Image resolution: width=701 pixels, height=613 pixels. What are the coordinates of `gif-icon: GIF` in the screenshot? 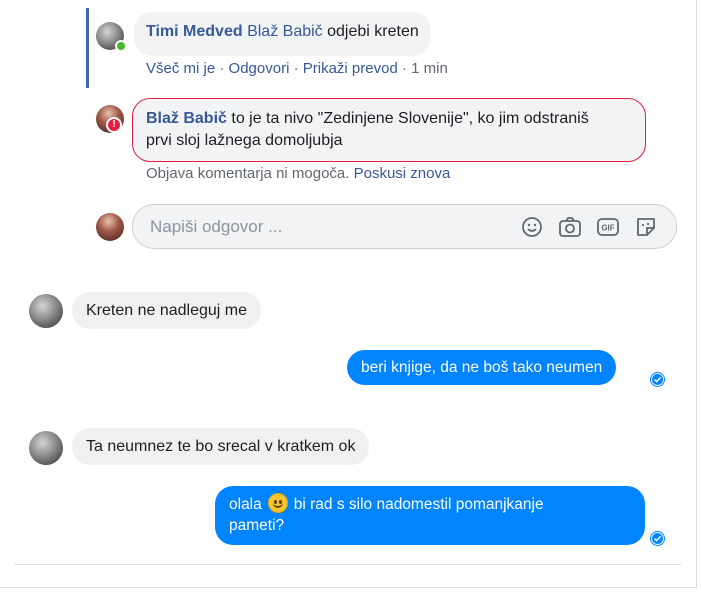 It's located at (608, 227).